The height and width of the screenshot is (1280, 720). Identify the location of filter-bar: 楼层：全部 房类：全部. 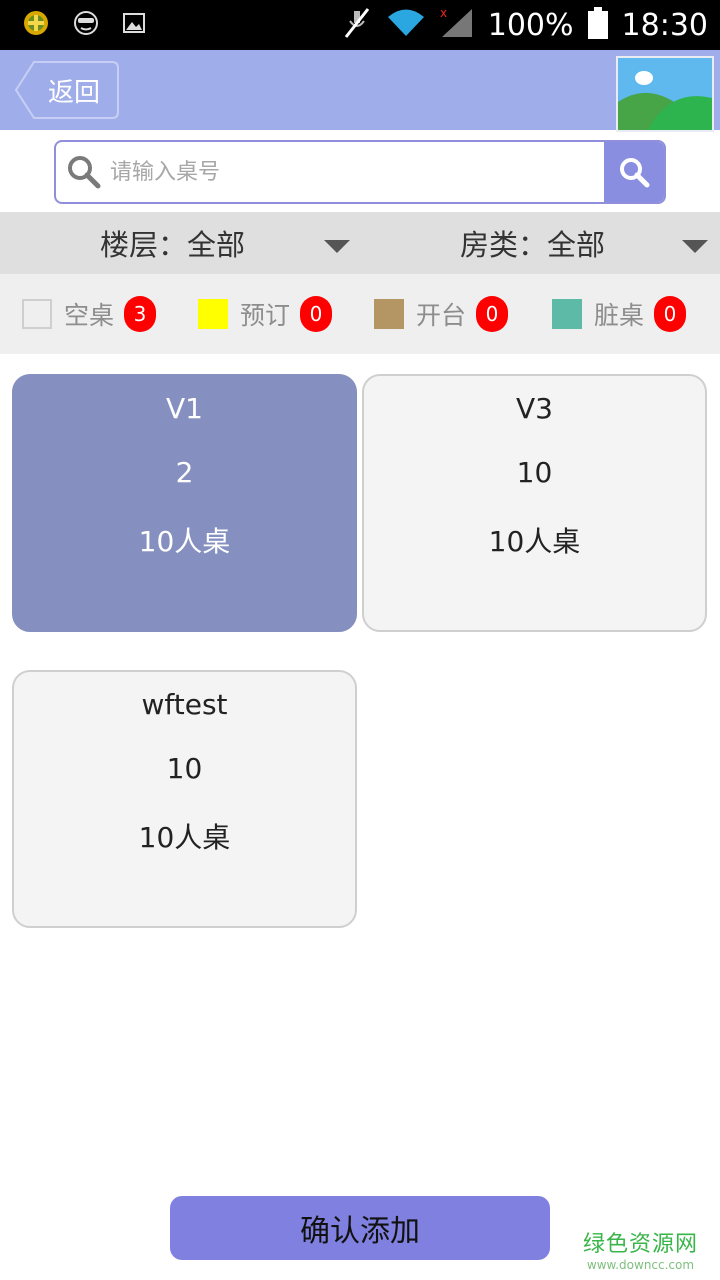
(360, 243).